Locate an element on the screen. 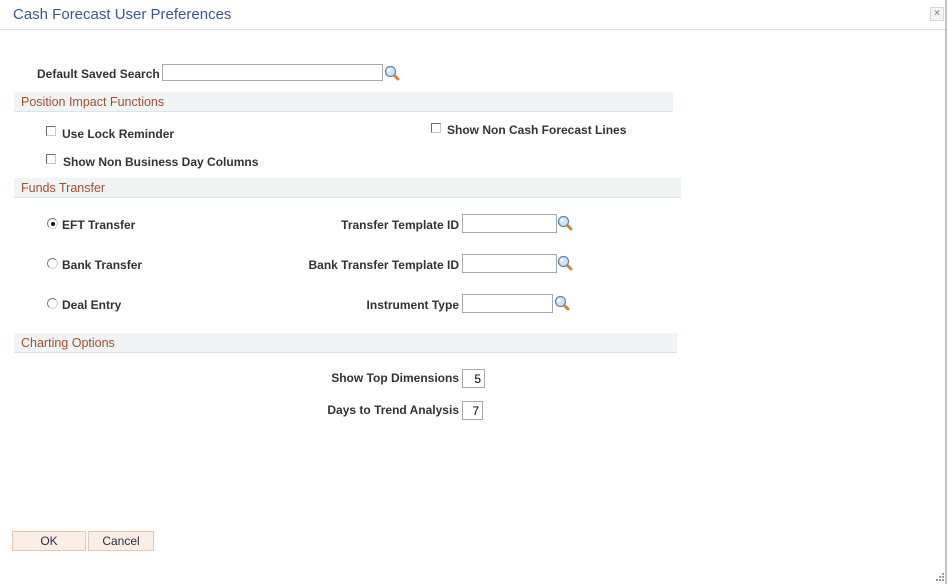 This screenshot has height=584, width=948. days-to-trend-analysis-input is located at coordinates (472, 410).